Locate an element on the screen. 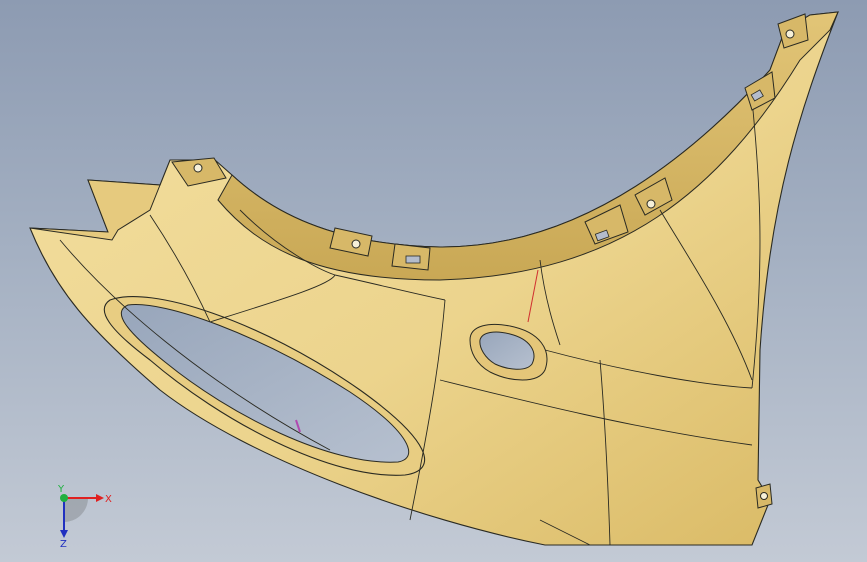  y-axis-dot is located at coordinates (64, 498).